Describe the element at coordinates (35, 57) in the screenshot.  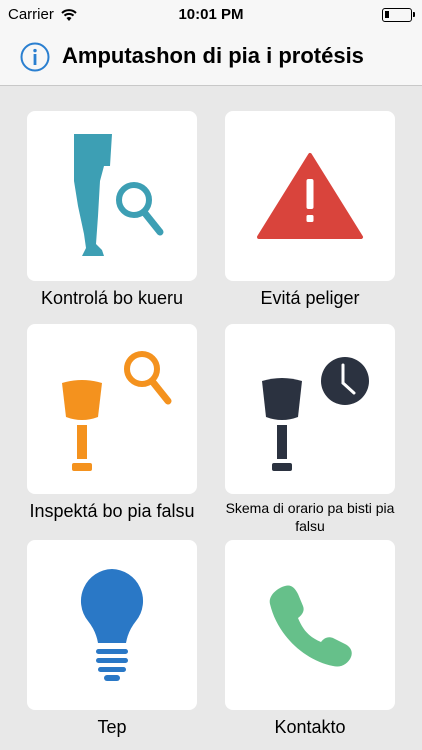
I see `info-icon` at that location.